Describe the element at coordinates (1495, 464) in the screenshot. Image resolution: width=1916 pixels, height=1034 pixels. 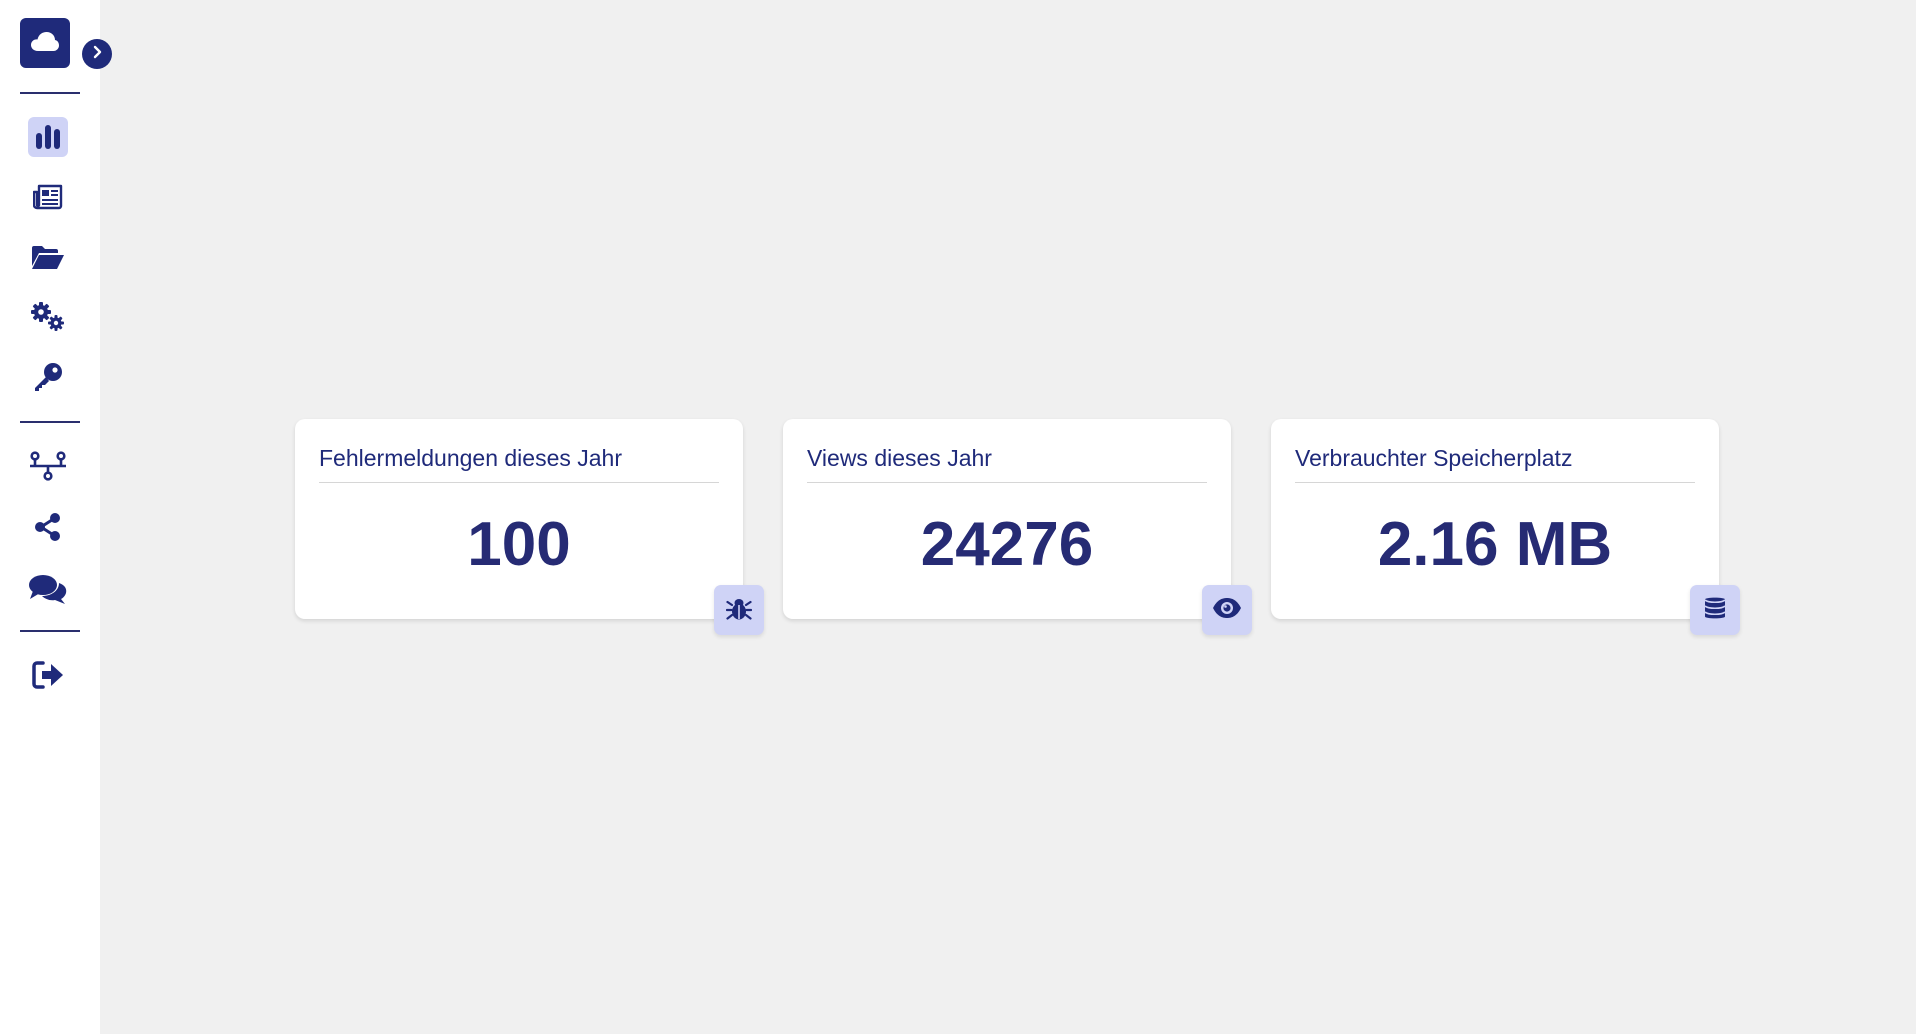
I see `stat-card-title: Verbrauchter Speicherplatz` at that location.